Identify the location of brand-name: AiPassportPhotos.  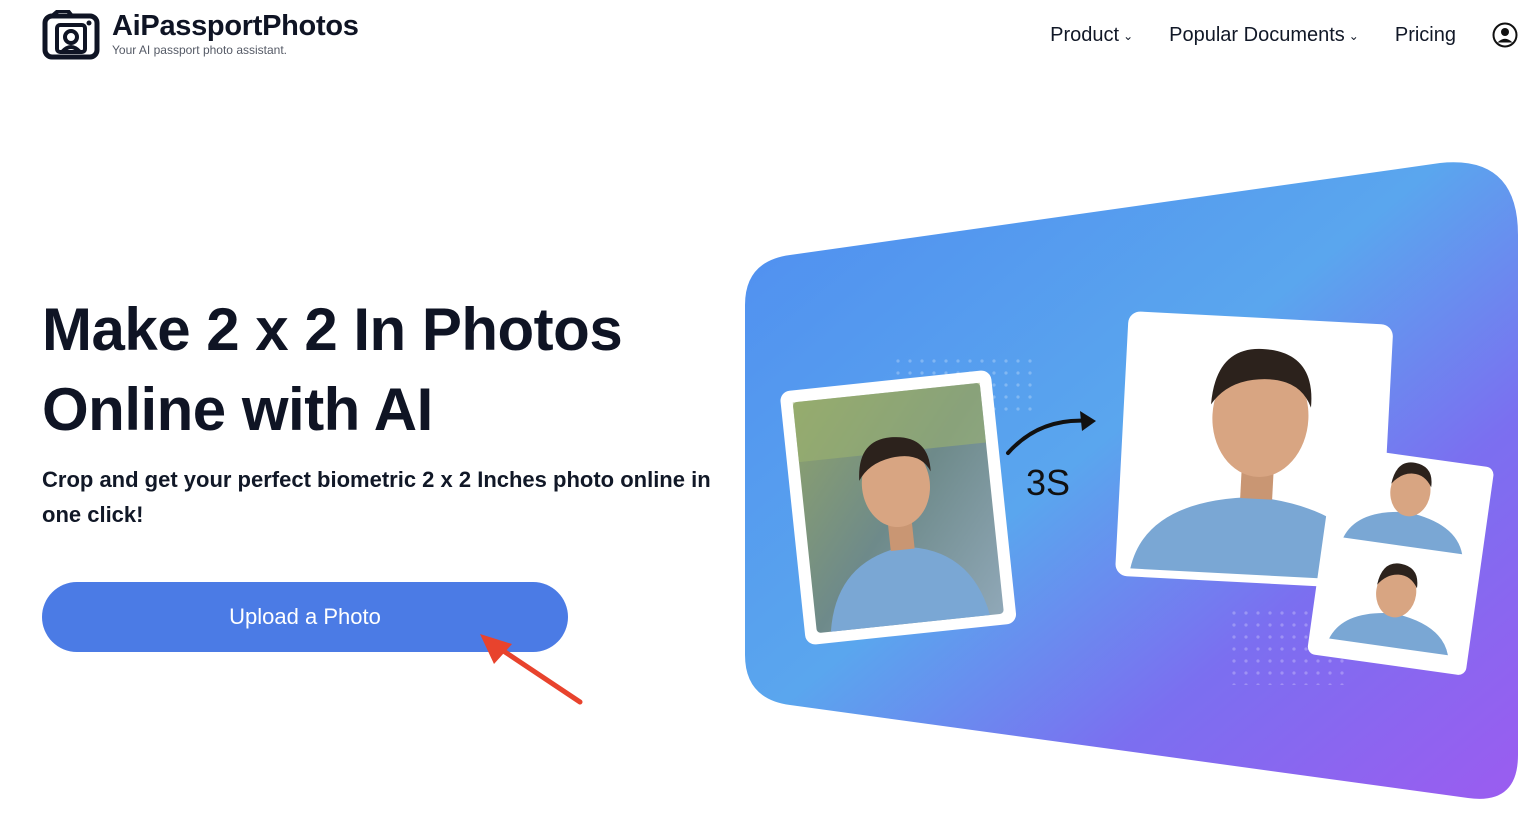
(235, 26).